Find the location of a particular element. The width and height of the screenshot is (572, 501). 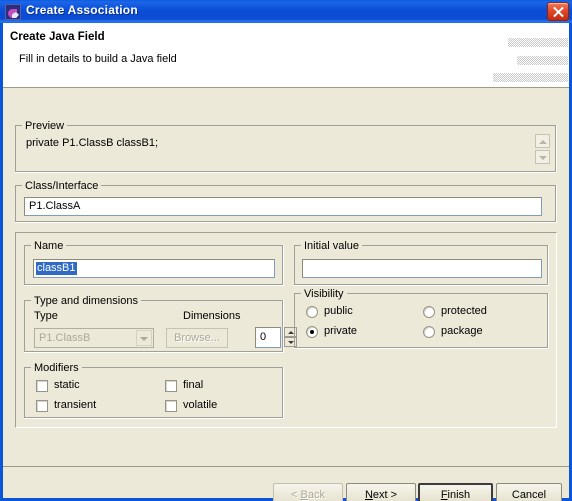

back-button-suffix: ack is located at coordinates (316, 495).